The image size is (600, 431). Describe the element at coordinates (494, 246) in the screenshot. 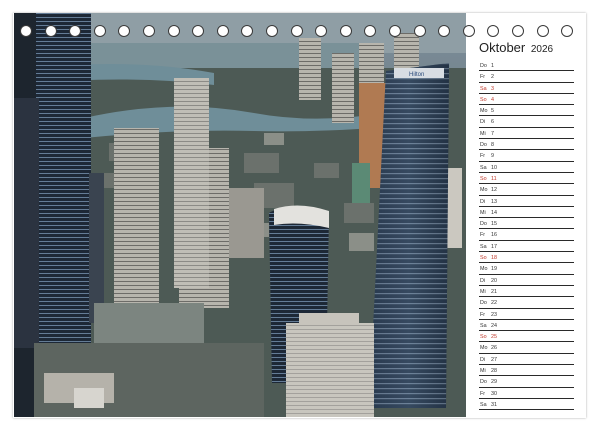

I see `day-number: 17` at that location.